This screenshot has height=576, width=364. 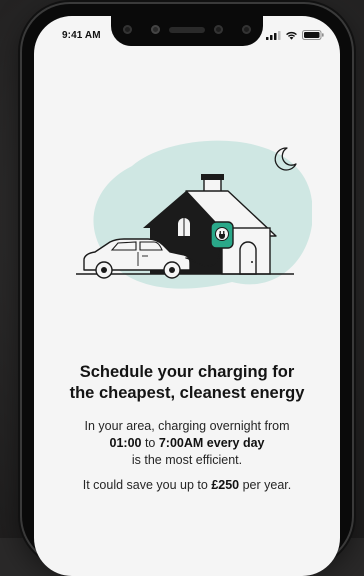 What do you see at coordinates (127, 29) in the screenshot?
I see `front-sensor` at bounding box center [127, 29].